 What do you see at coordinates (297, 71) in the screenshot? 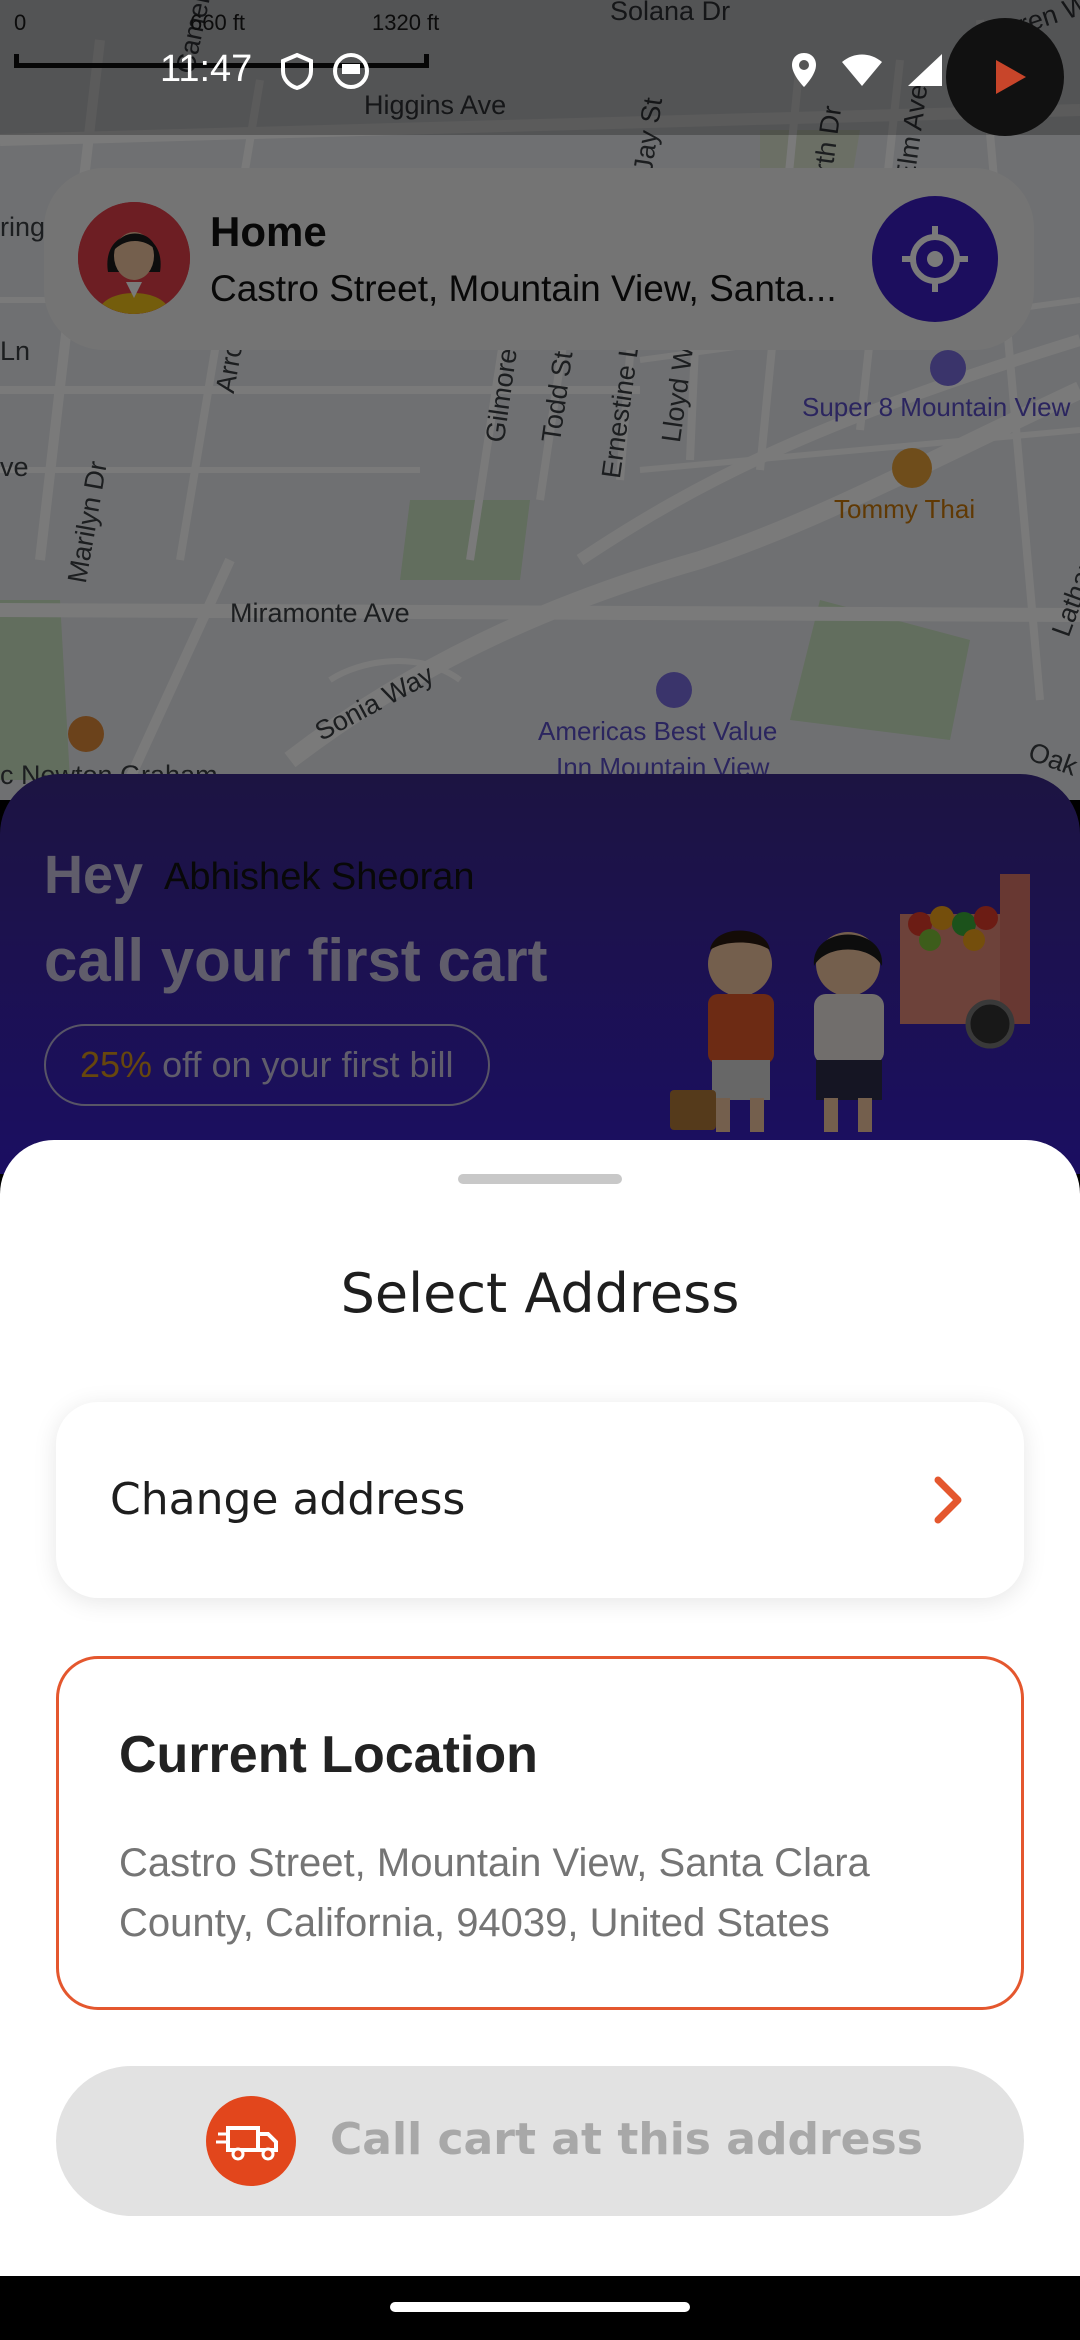
I see `shield-icon` at bounding box center [297, 71].